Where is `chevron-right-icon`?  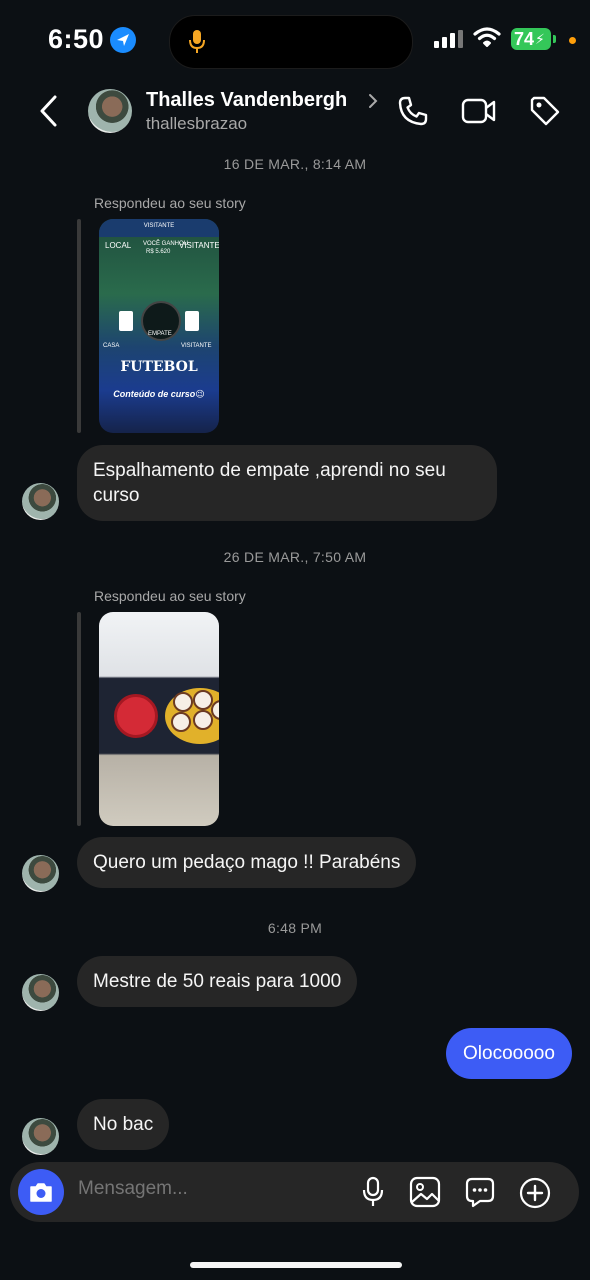
chevron-right-icon is located at coordinates (373, 103).